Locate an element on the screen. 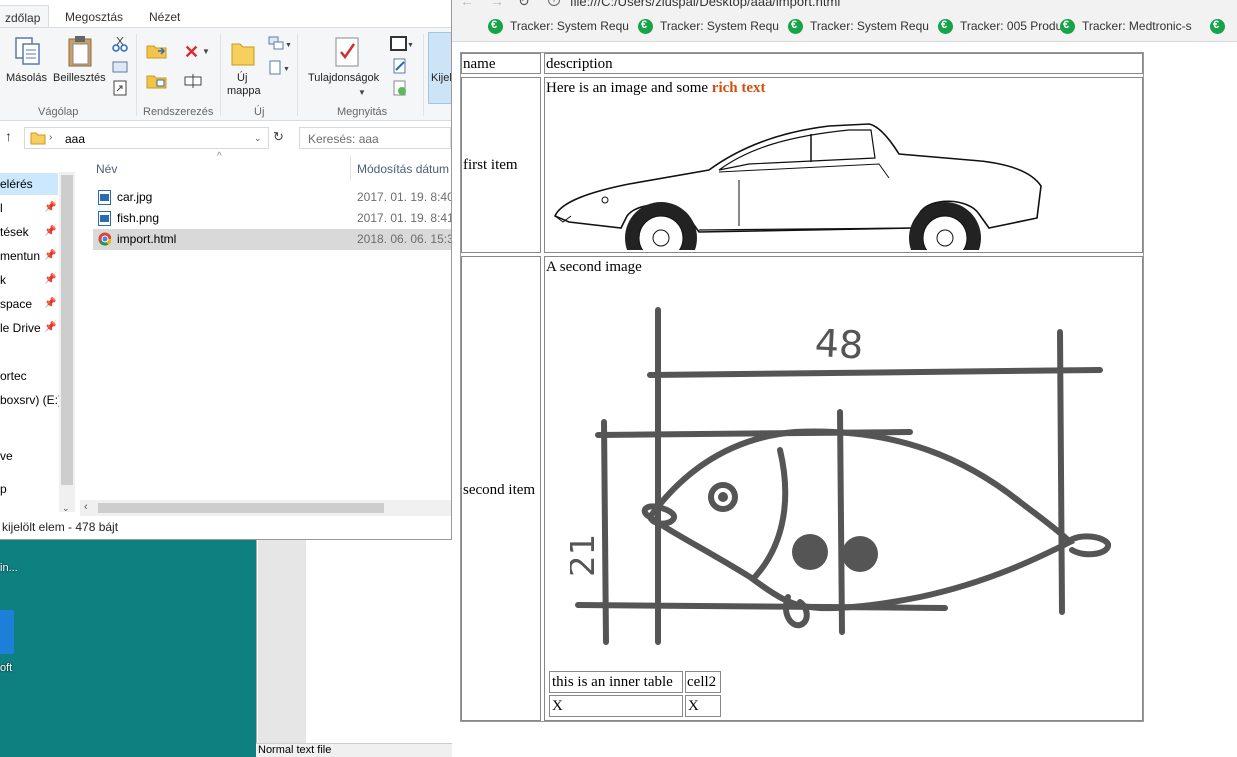 This screenshot has width=1237, height=757. paste-icon is located at coordinates (80, 51).